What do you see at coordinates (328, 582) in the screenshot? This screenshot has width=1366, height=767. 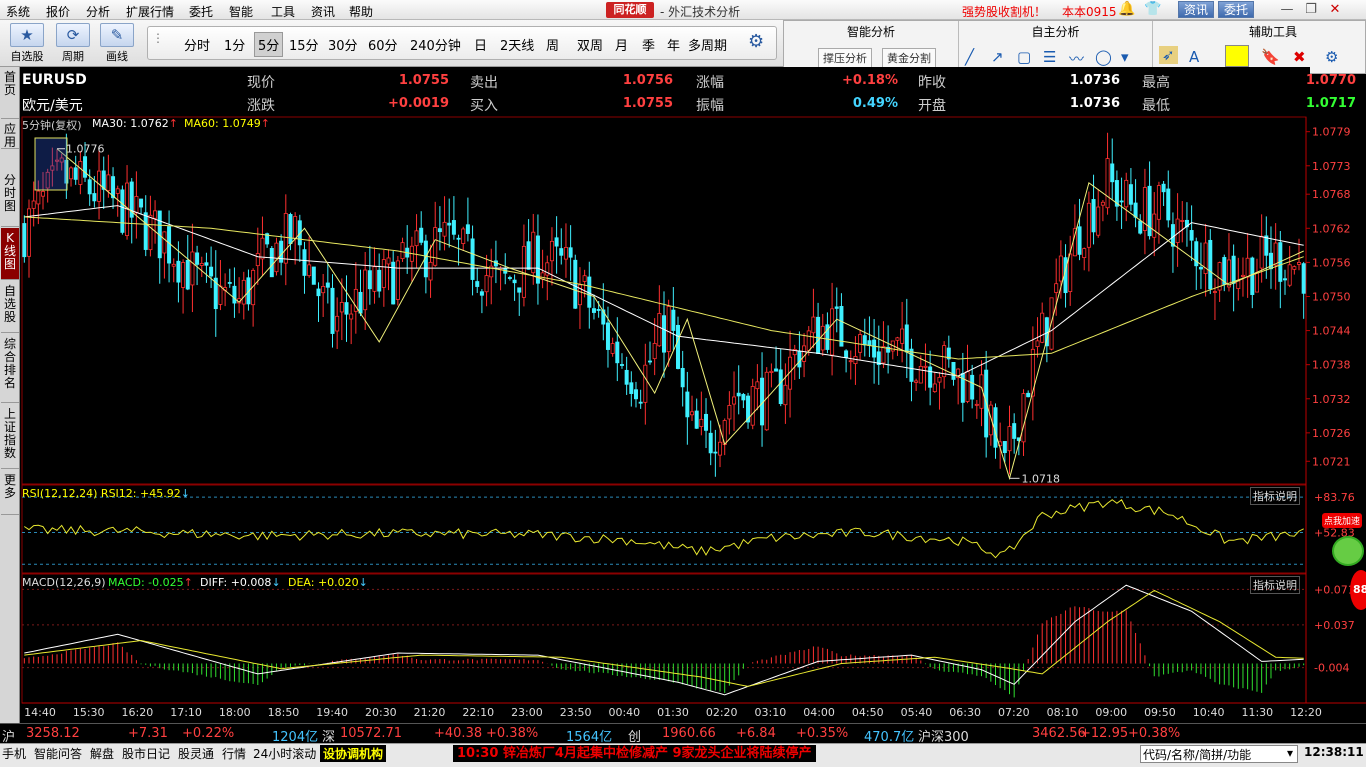 I see `dea-legend: DEA: +0.020↓` at bounding box center [328, 582].